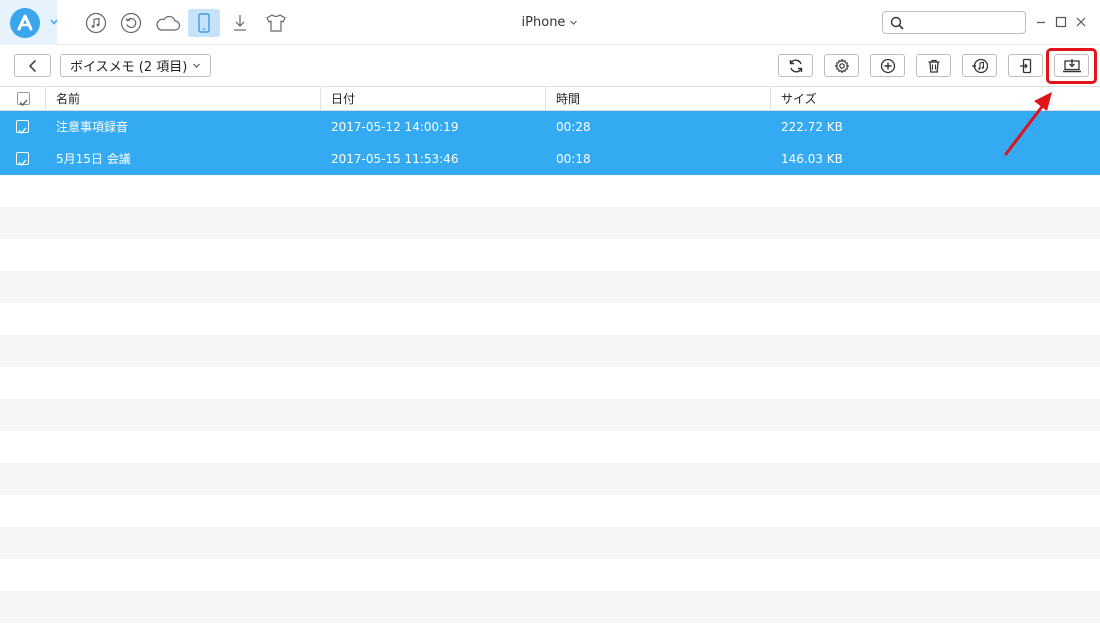 This screenshot has width=1100, height=640. I want to click on back-button, so click(32, 65).